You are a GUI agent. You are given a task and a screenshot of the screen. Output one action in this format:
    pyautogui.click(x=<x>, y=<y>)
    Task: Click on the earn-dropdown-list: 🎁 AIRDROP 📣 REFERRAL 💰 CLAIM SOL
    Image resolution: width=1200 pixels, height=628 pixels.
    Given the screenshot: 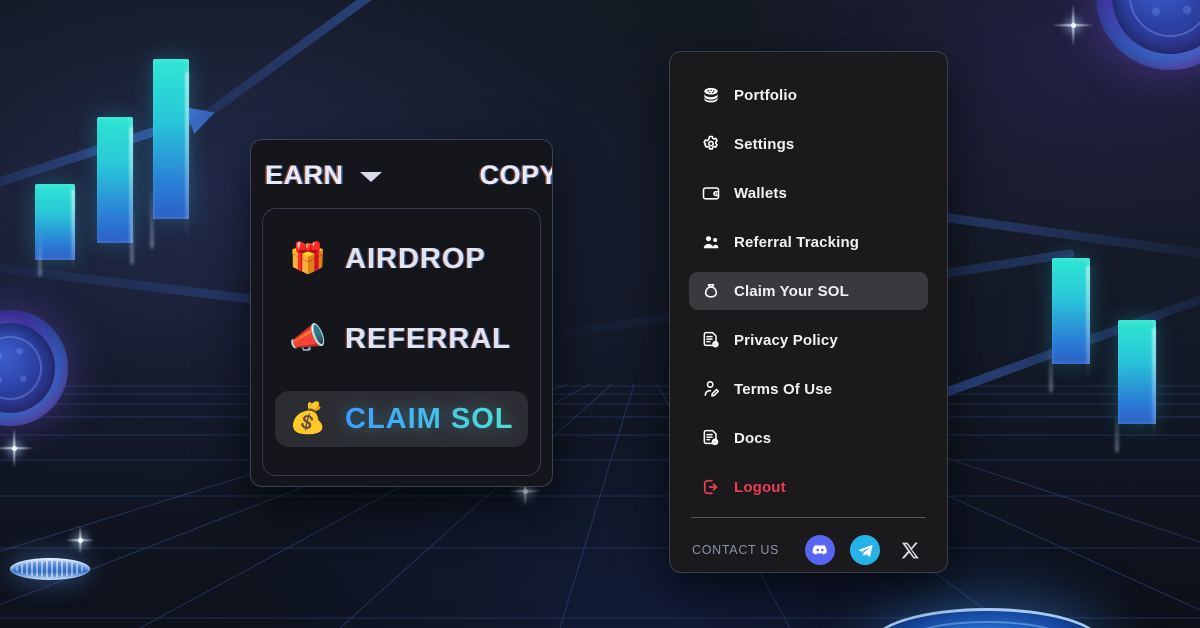 What is the action you would take?
    pyautogui.click(x=401, y=342)
    